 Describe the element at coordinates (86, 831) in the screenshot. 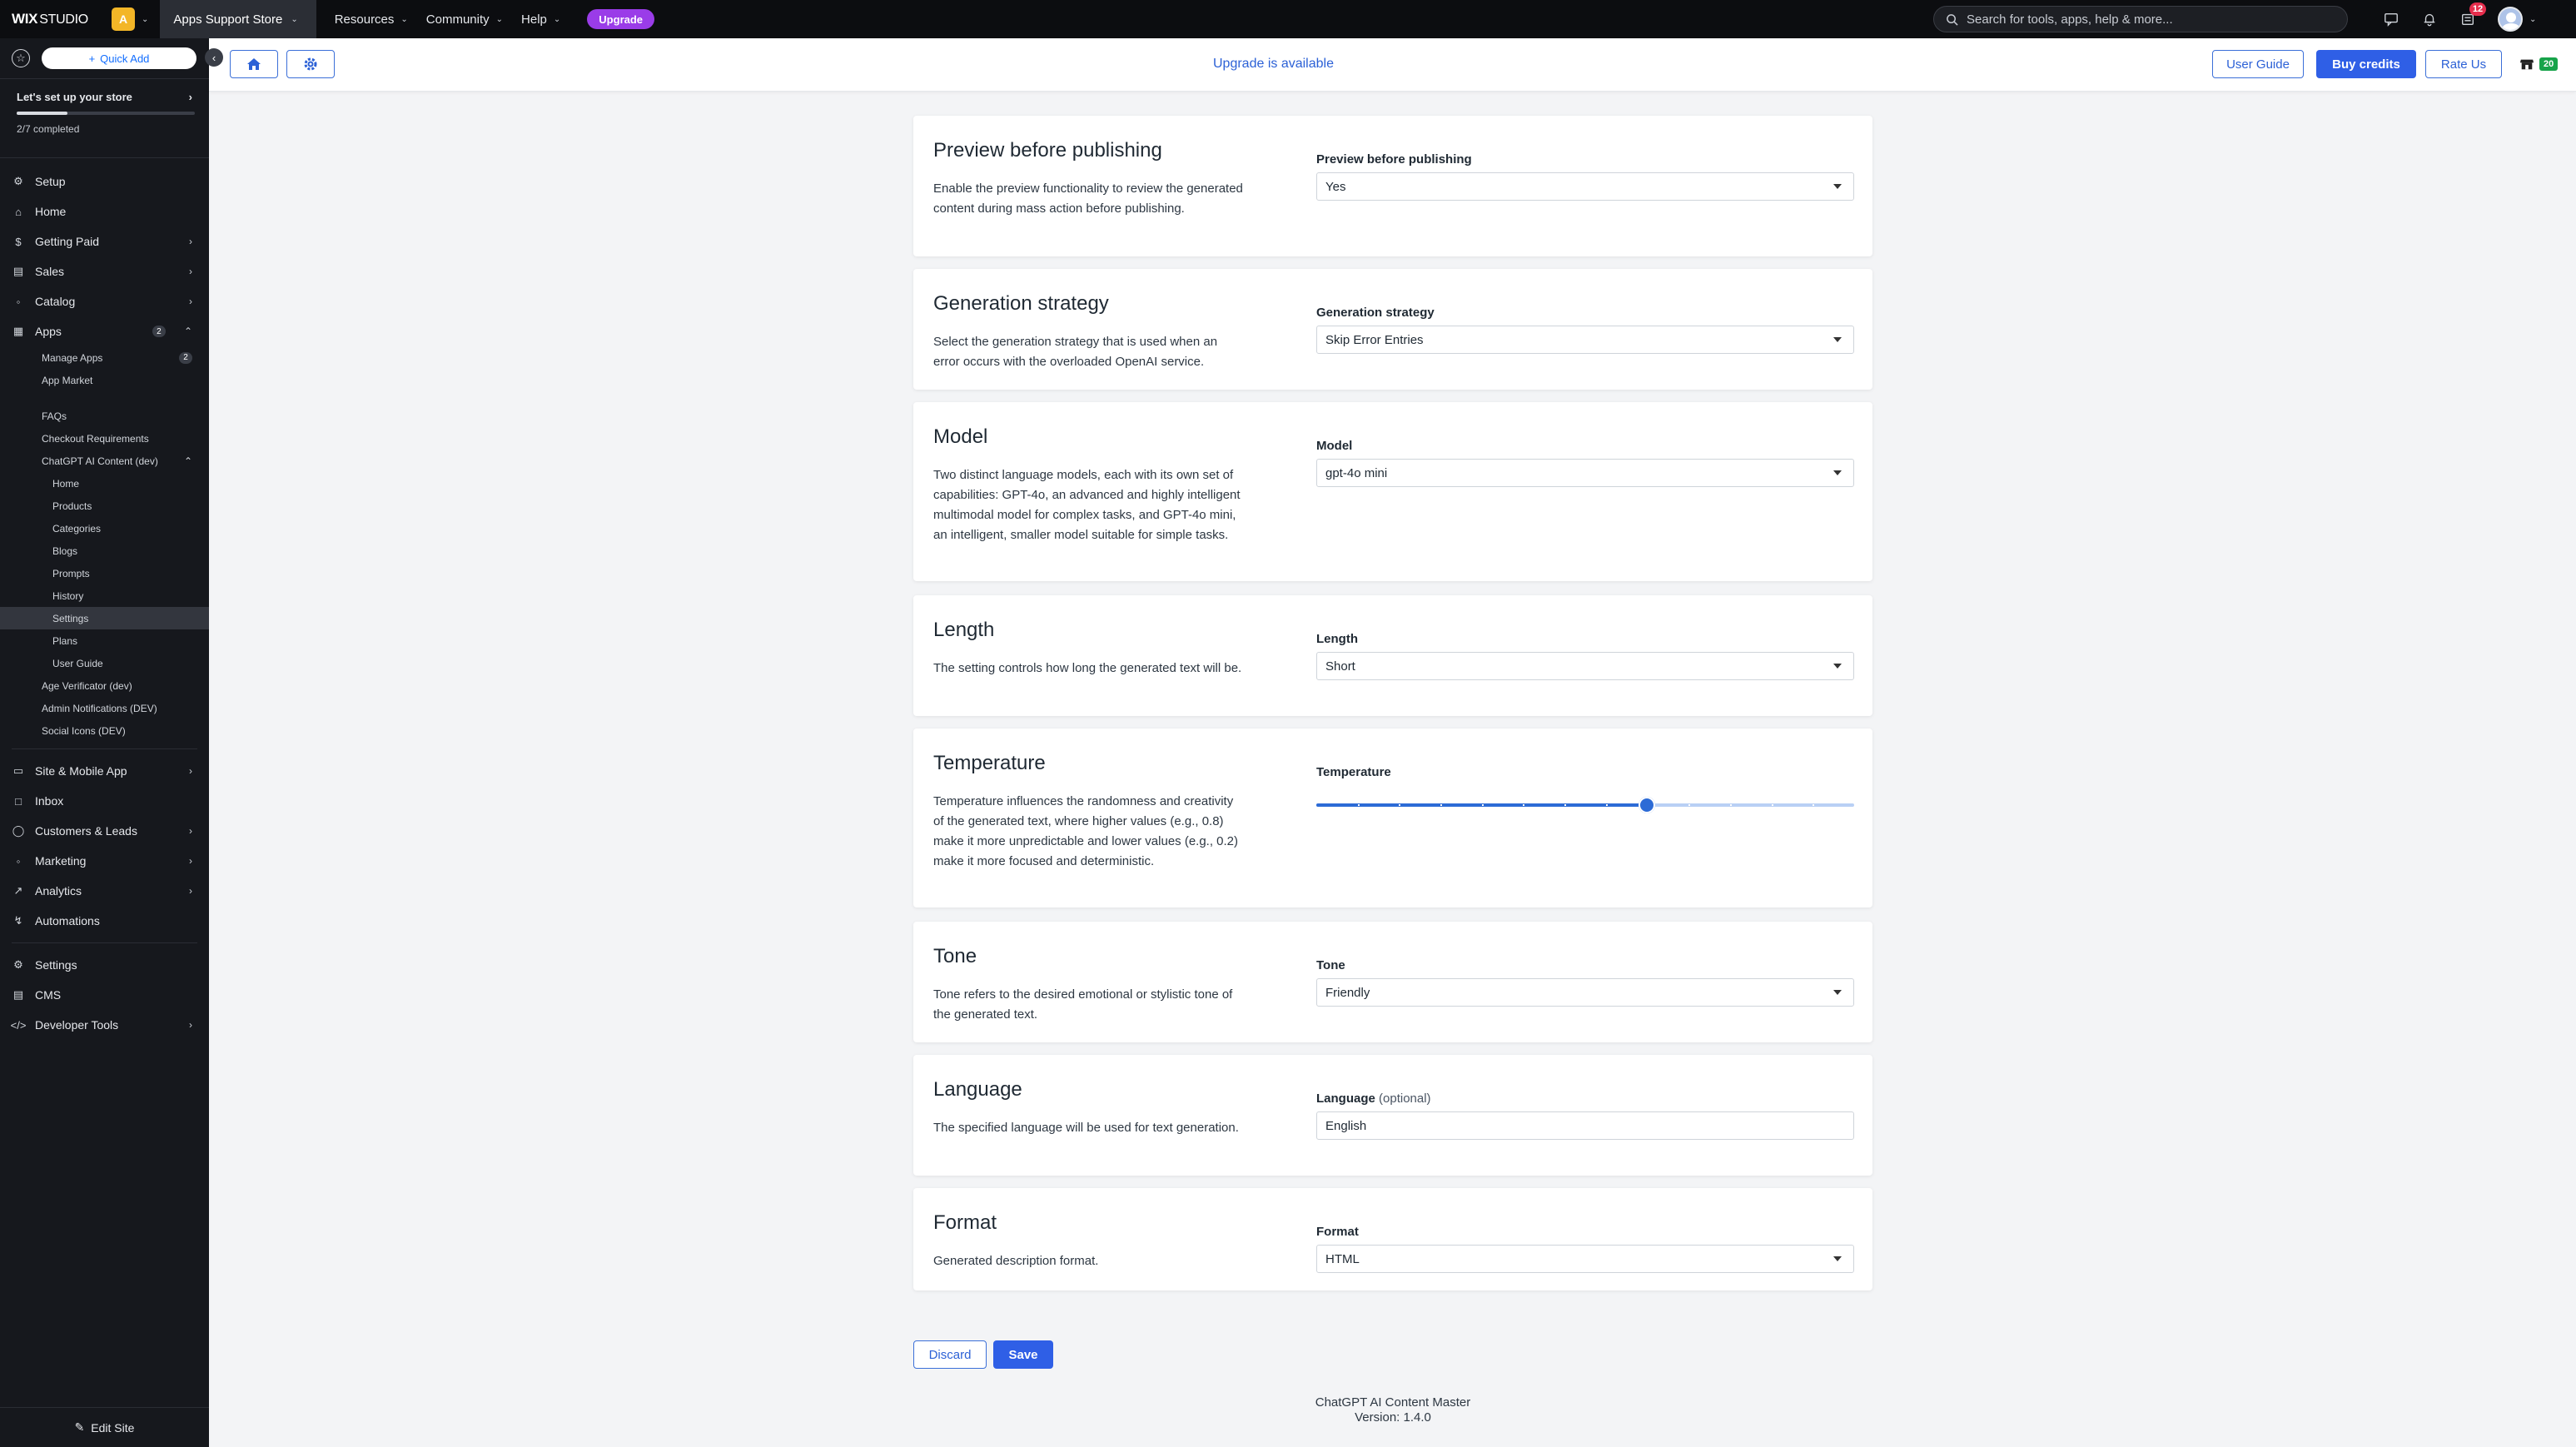

I see `sidebar-item-label: Customers & Leads` at that location.